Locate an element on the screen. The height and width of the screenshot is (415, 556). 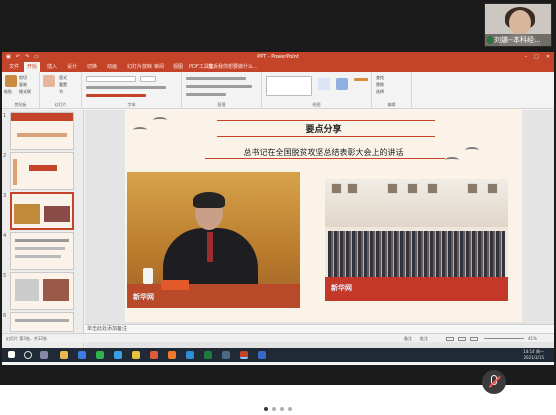
arrange-icon is located at coordinates (324, 84).